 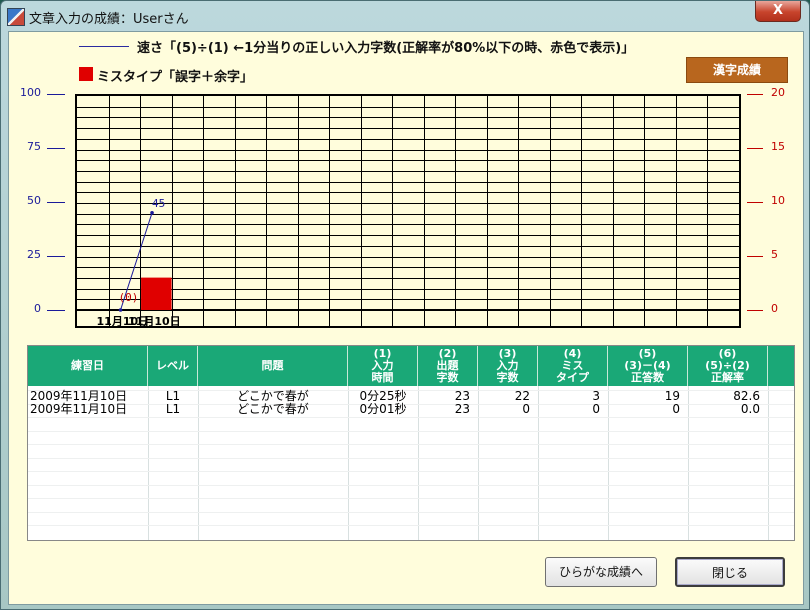 I want to click on column-header: (5) (3)－(4) 正答数, so click(x=648, y=366).